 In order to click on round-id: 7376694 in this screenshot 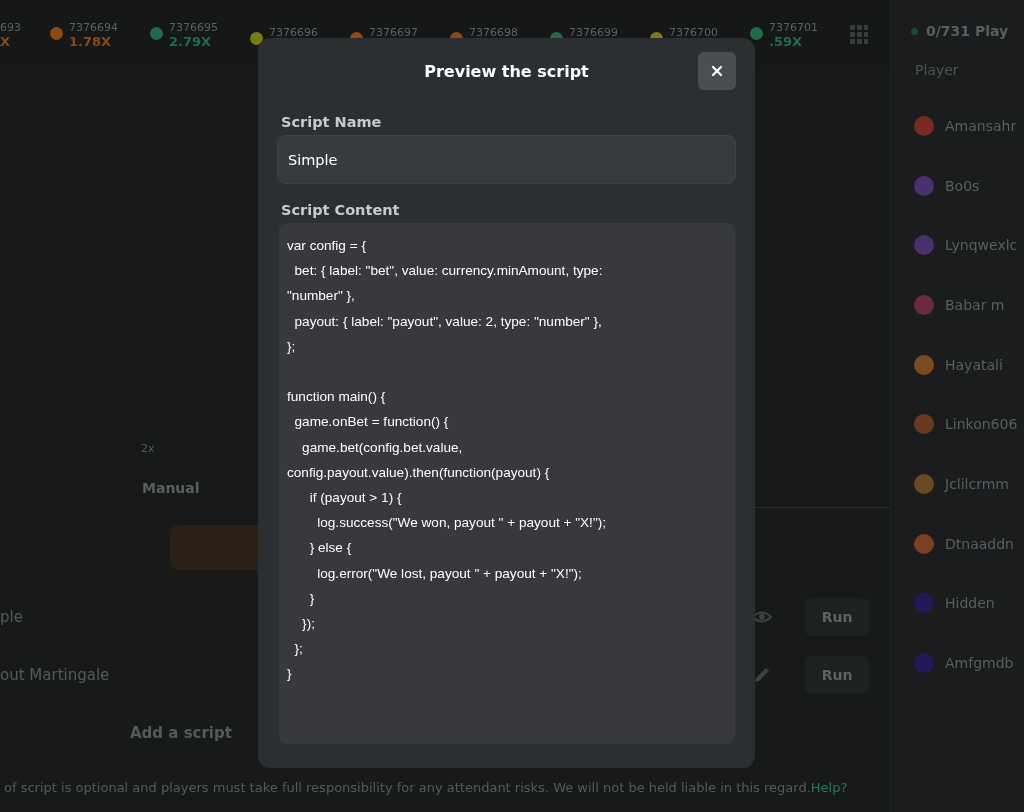, I will do `click(93, 27)`.